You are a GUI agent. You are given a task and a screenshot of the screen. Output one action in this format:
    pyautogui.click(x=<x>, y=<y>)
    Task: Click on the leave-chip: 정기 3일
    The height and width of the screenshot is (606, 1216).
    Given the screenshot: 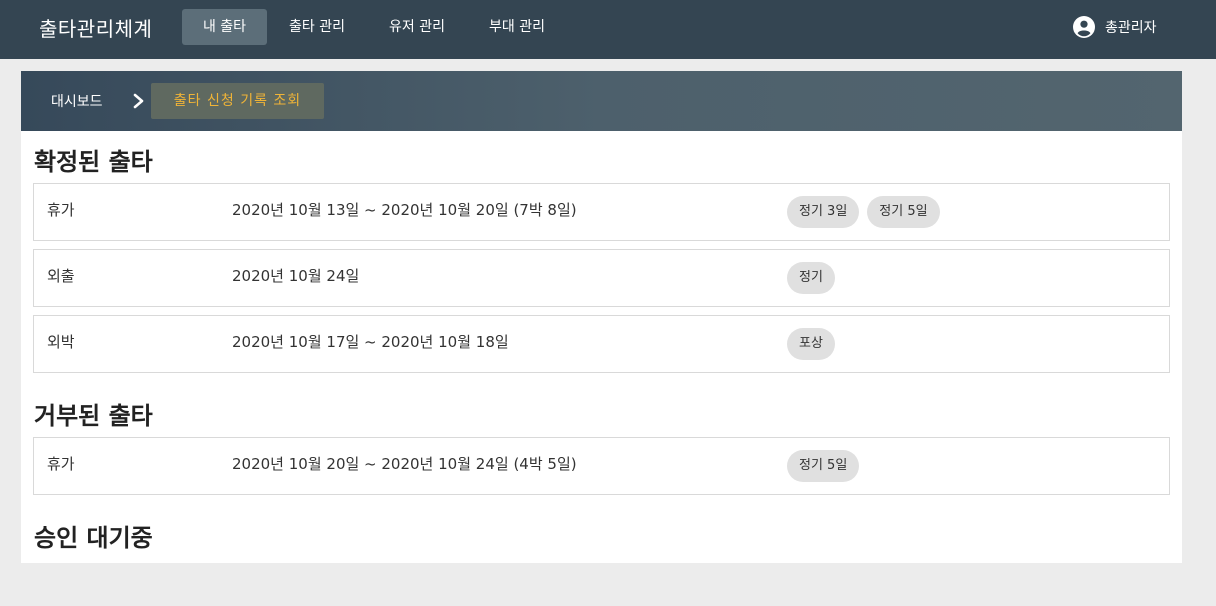 What is the action you would take?
    pyautogui.click(x=823, y=212)
    